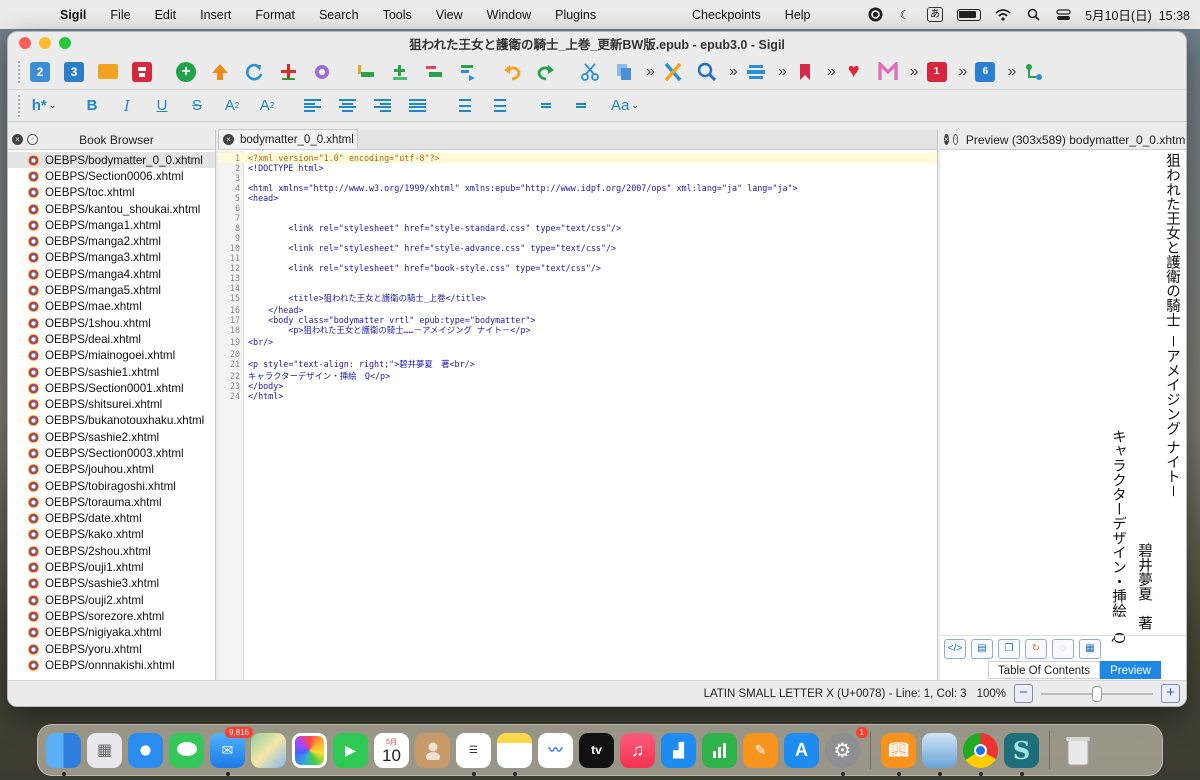 Image resolution: width=1200 pixels, height=780 pixels. I want to click on battery-icon, so click(969, 14).